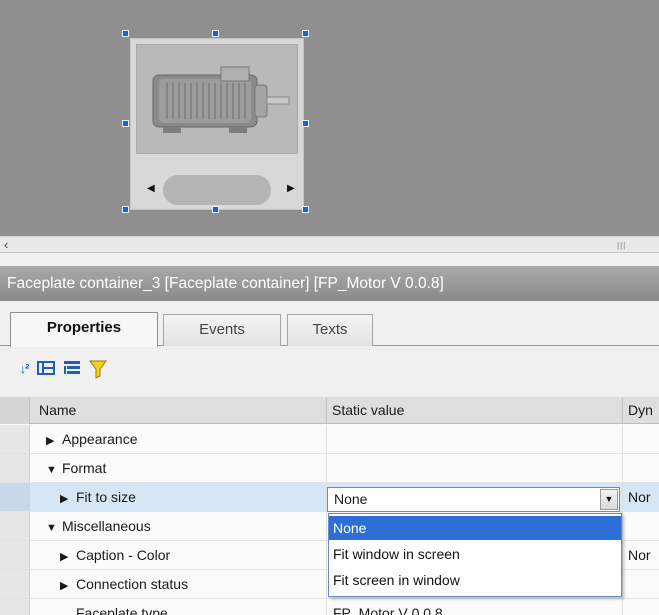  I want to click on motor-image-frame, so click(217, 99).